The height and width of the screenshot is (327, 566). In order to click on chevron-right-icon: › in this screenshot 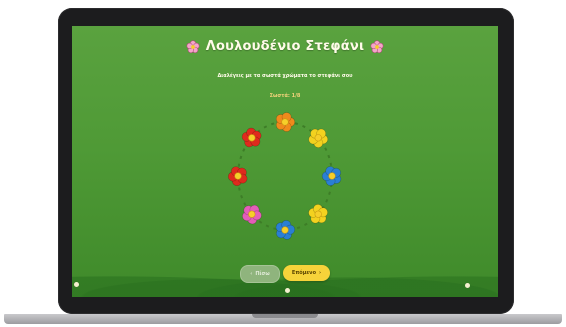, I will do `click(320, 273)`.